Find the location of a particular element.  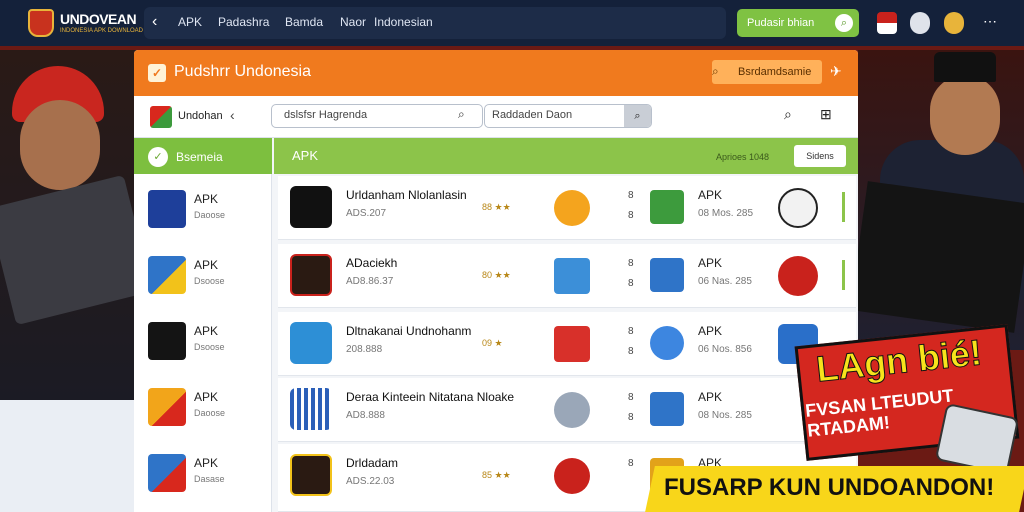

app-name: ADaciekh is located at coordinates (372, 263).